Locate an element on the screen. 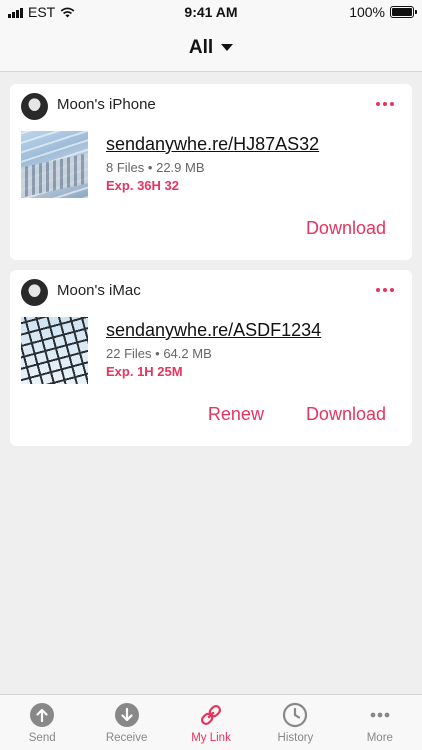  file-count: 8 Files is located at coordinates (125, 167).